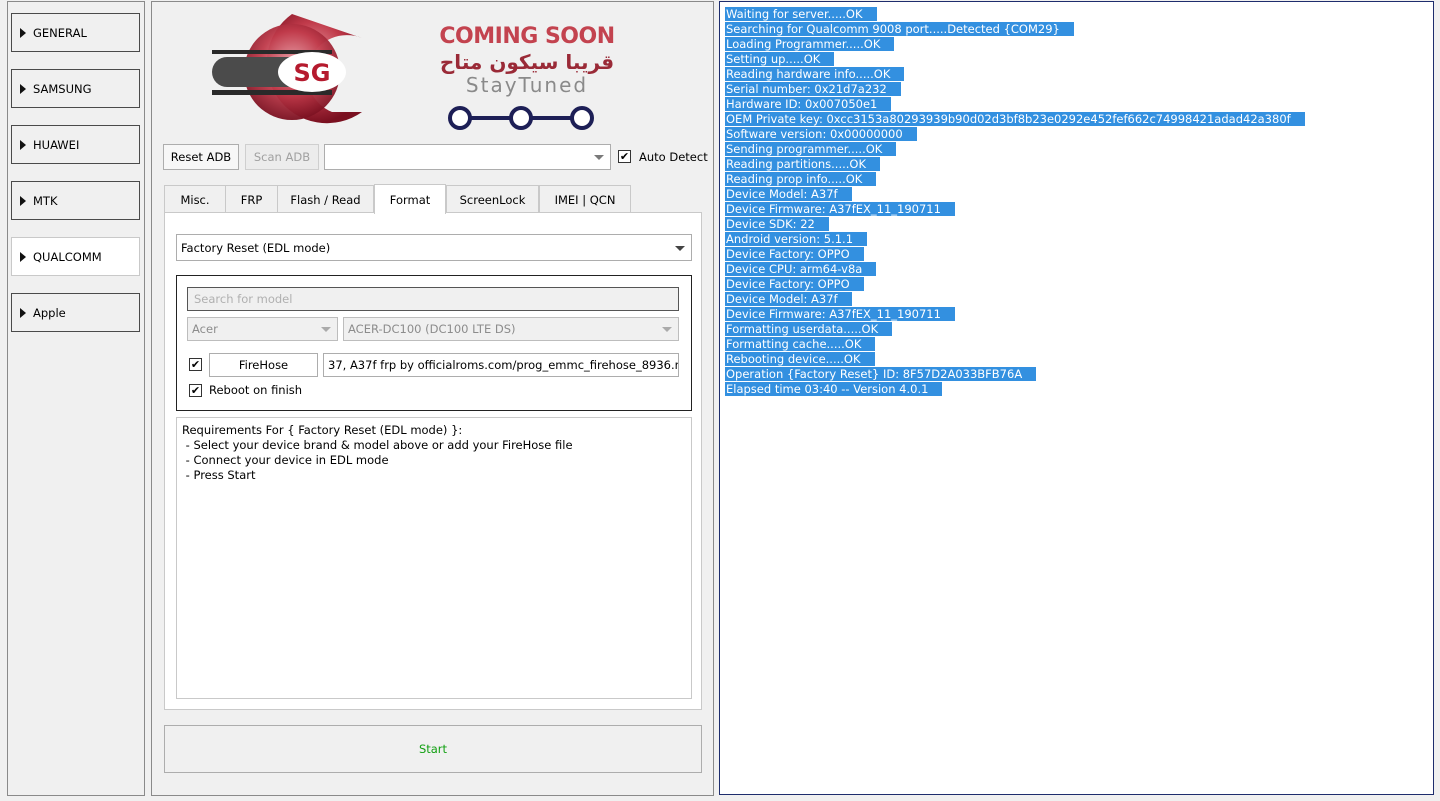 The image size is (1440, 801). What do you see at coordinates (801, 179) in the screenshot?
I see `log-line-text: Reading prop info.....OK` at bounding box center [801, 179].